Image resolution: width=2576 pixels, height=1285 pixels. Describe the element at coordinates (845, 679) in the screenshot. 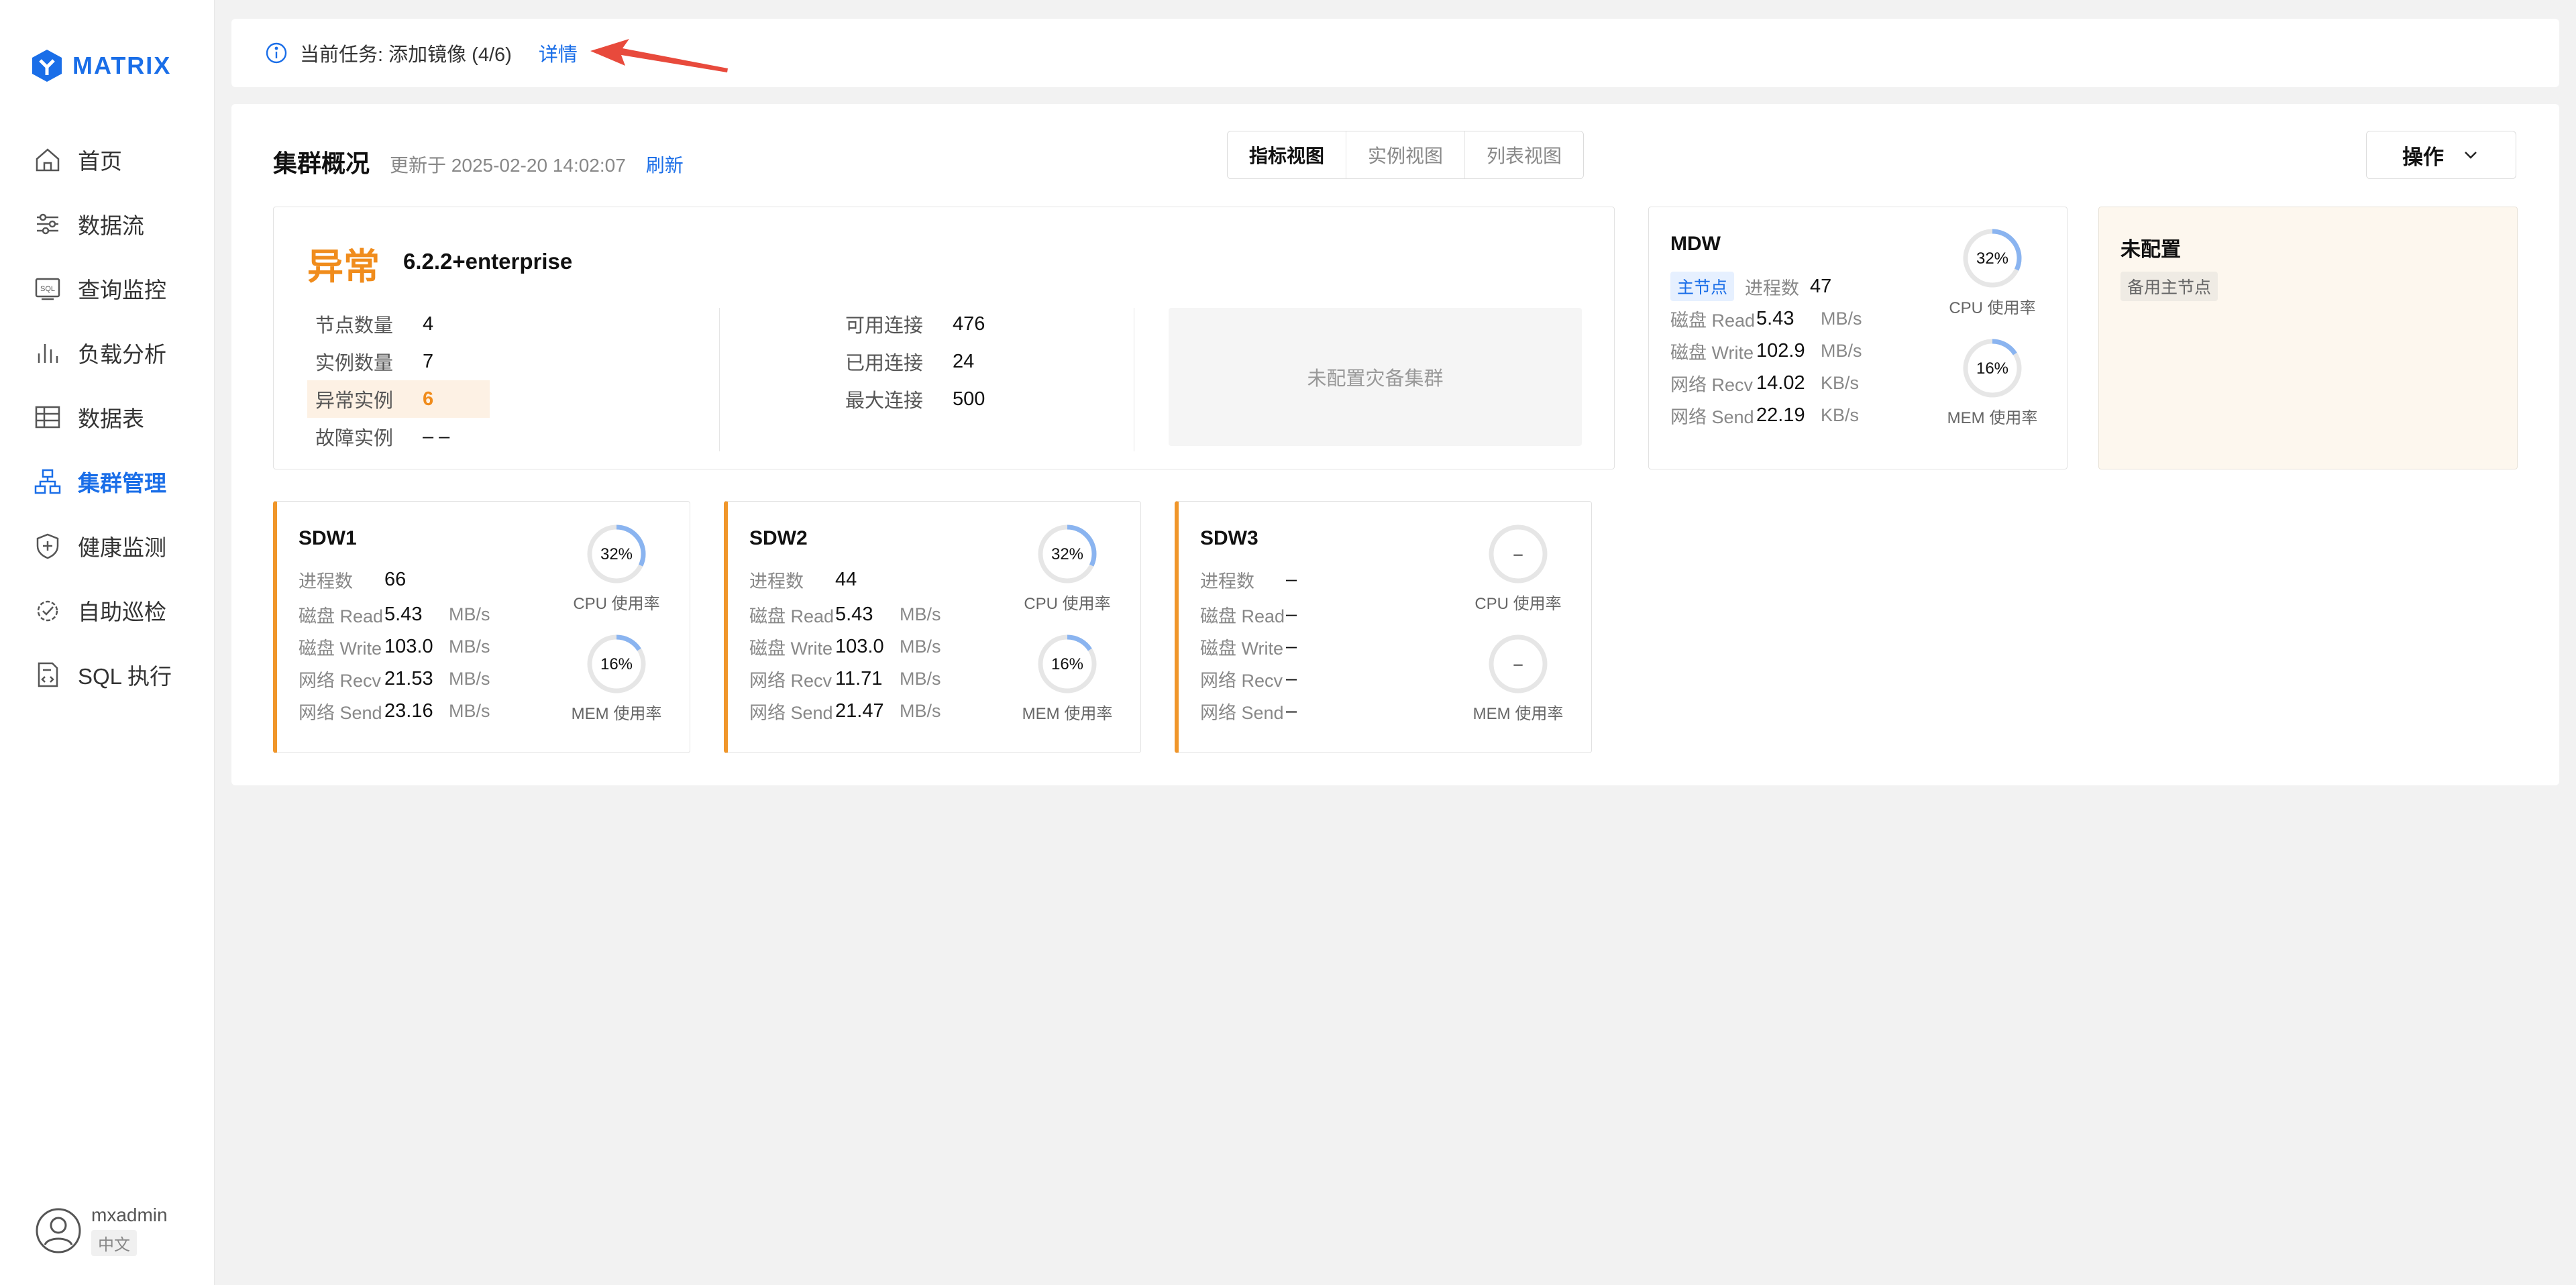

I see `metric-row: 网络 Recv 11.71 MB/s` at that location.